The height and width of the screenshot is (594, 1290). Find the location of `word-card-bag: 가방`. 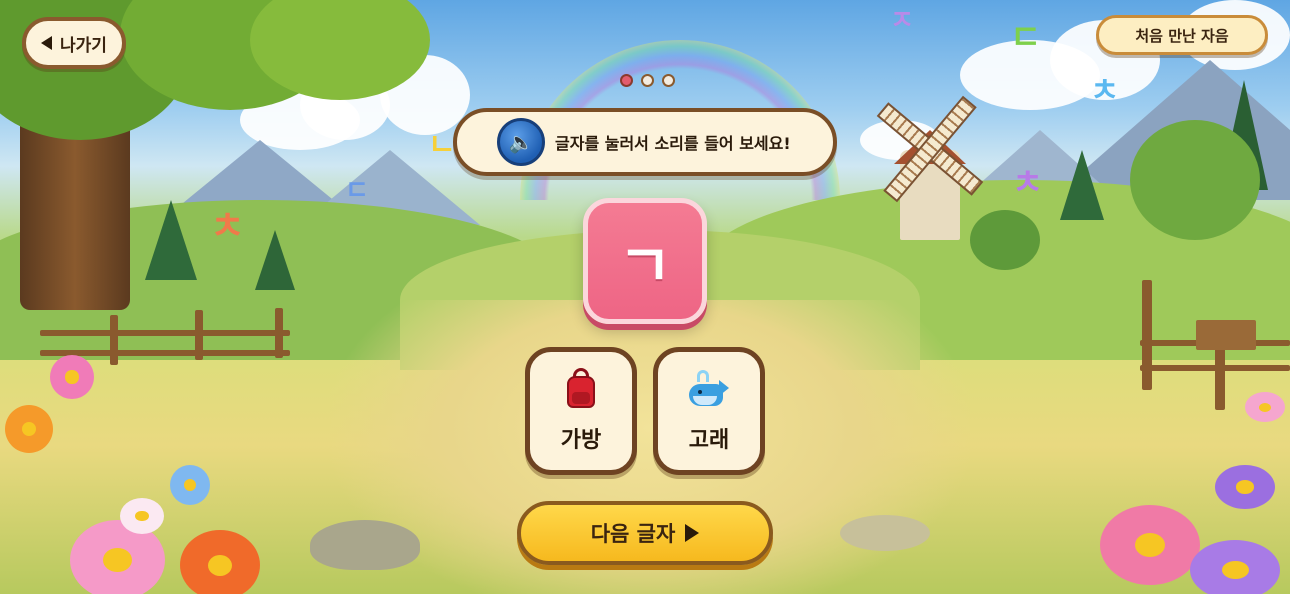

word-card-bag: 가방 is located at coordinates (581, 411).